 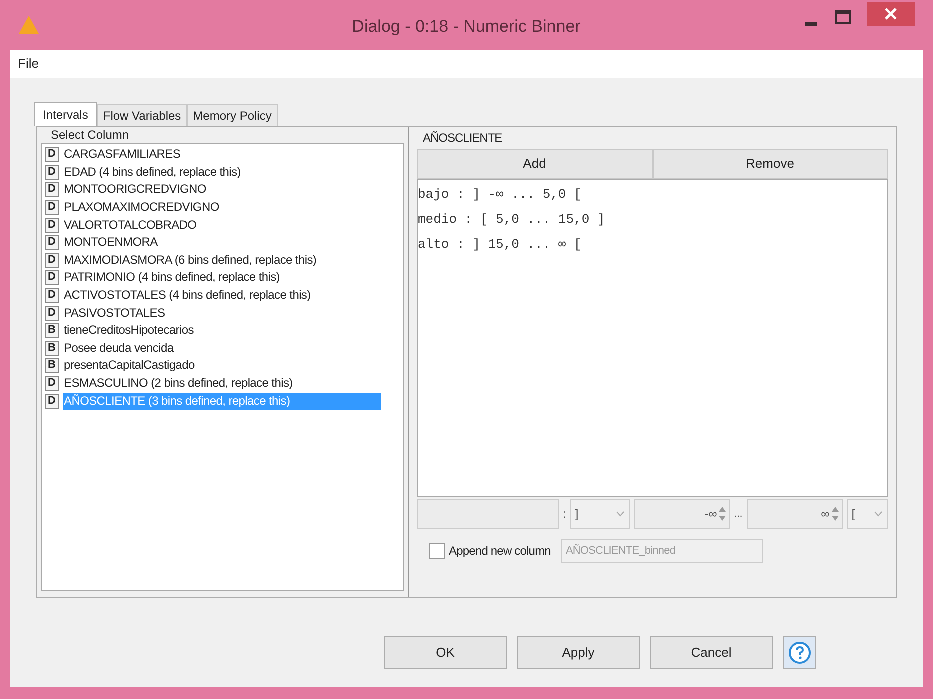 I want to click on list-item: PLAXOMAXIMOCREDVIGNO, so click(x=222, y=207).